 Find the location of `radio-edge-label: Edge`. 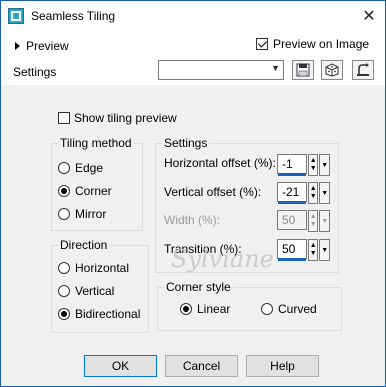

radio-edge-label: Edge is located at coordinates (89, 168).